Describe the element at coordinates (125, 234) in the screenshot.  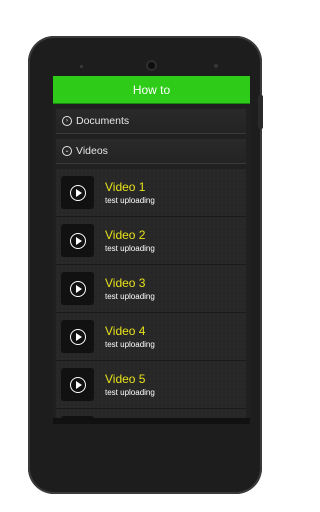
I see `video-title: Video 2` at that location.